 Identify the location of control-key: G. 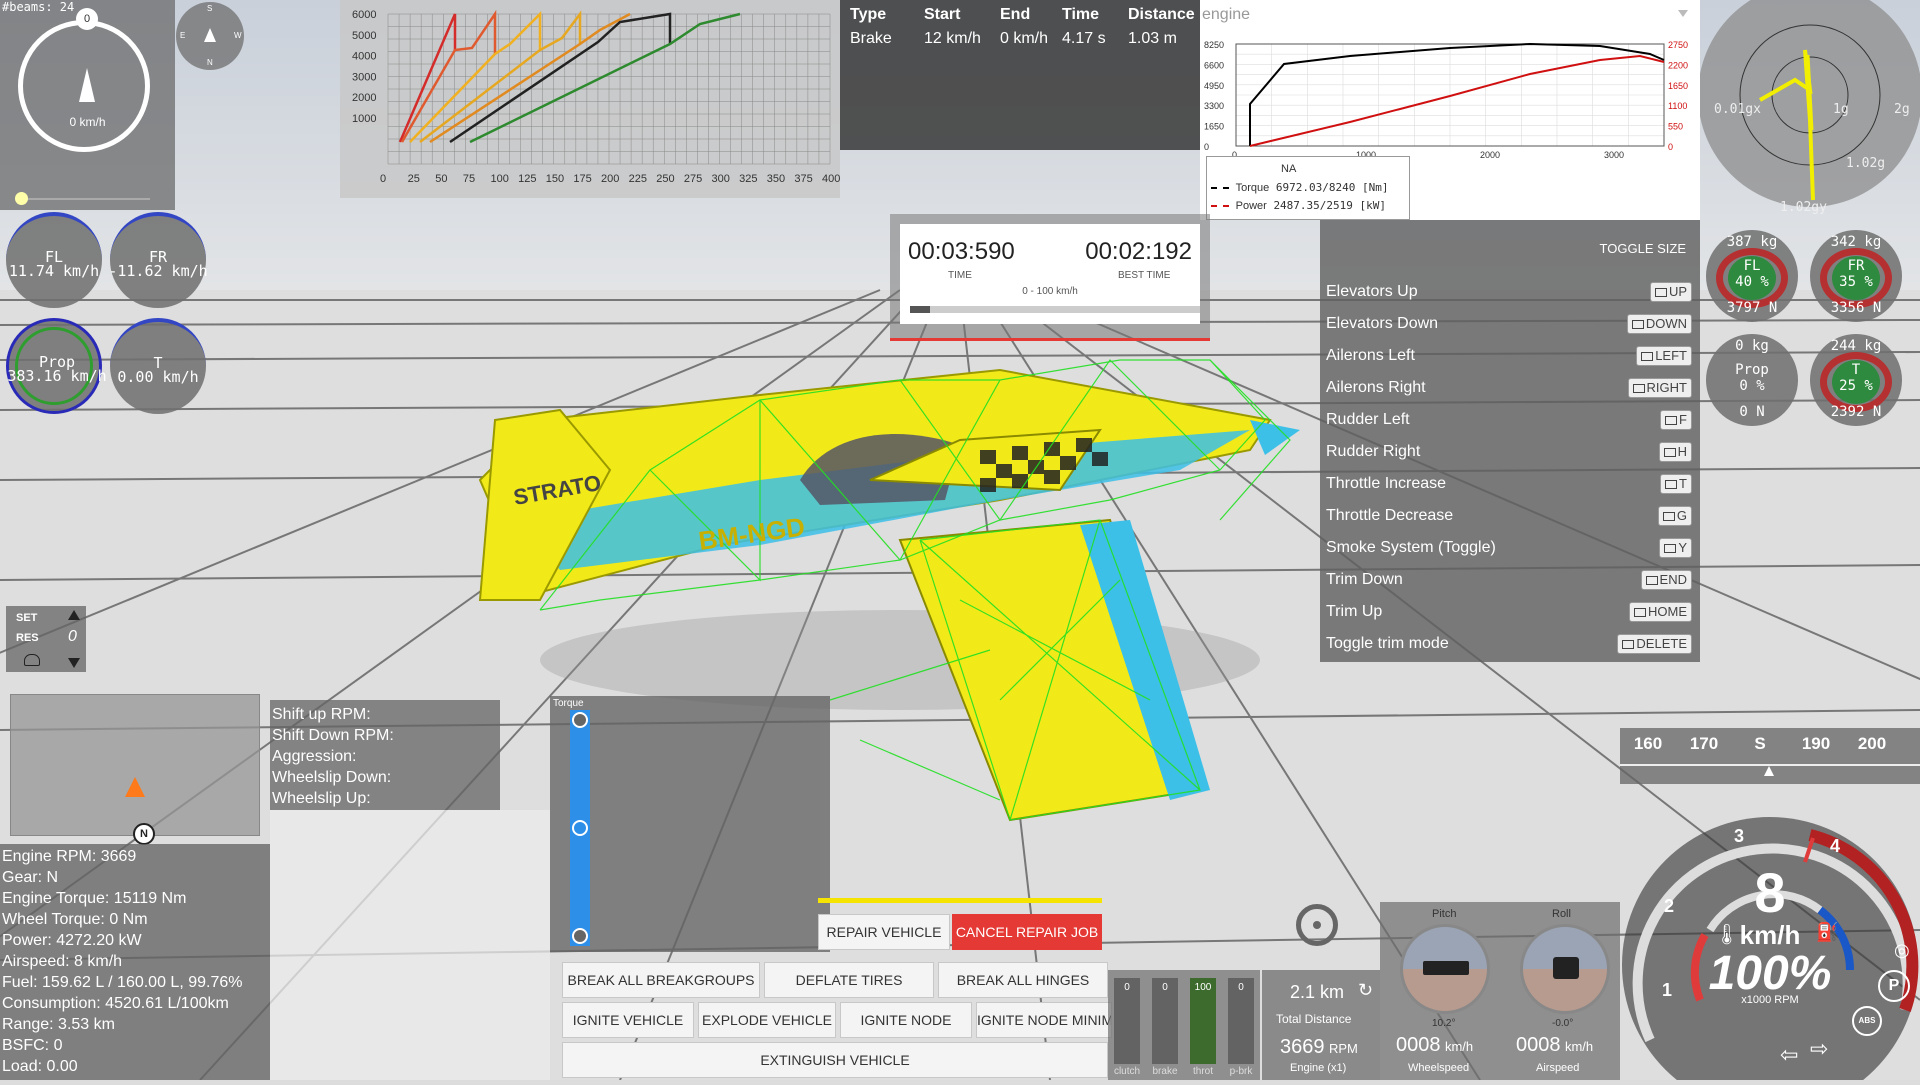
(1674, 516).